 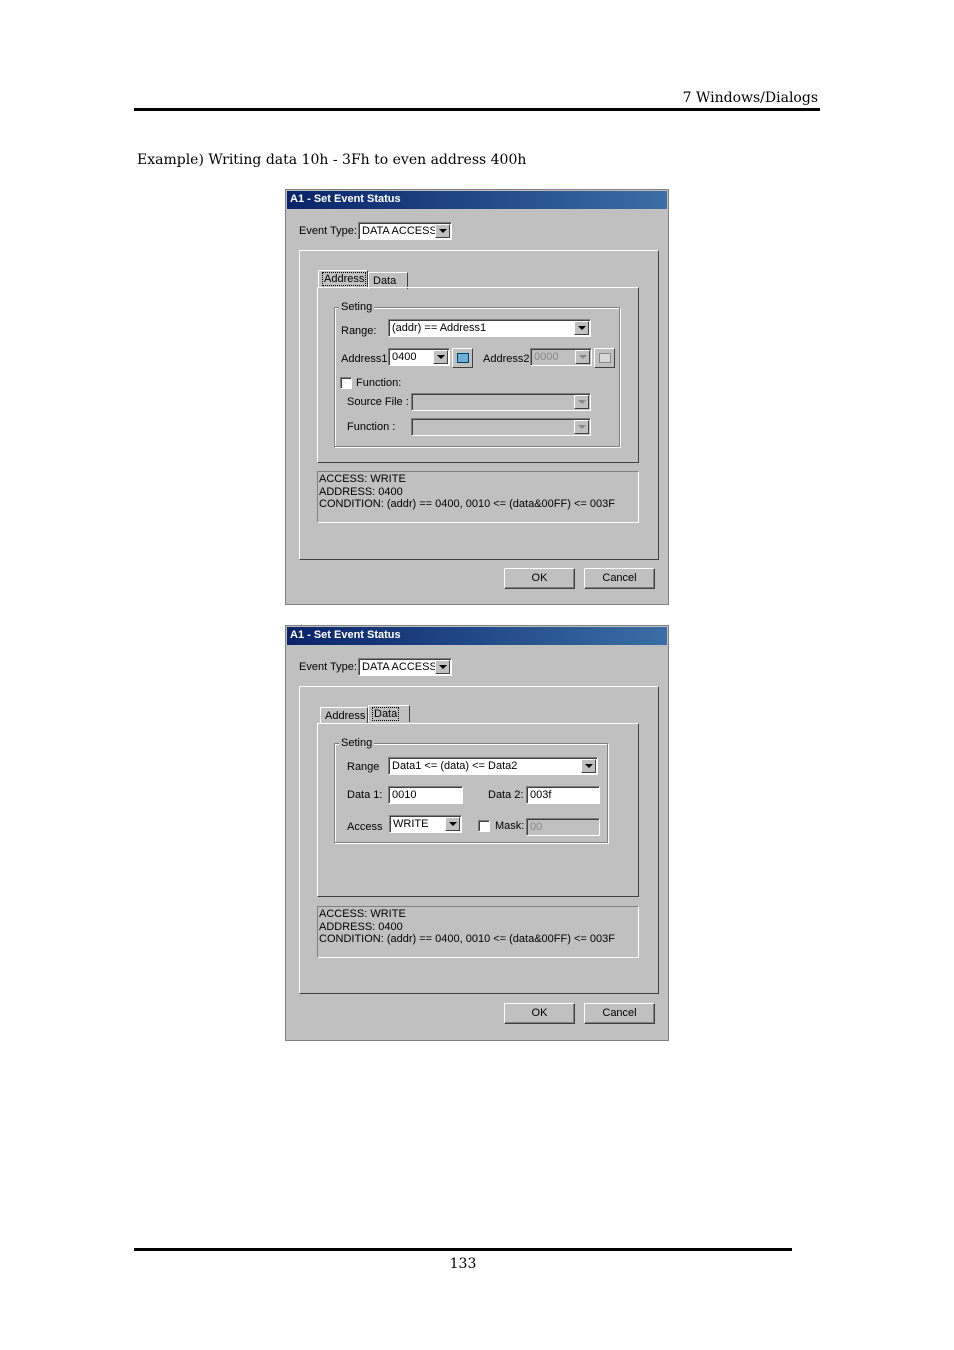 I want to click on range-select: Data1 <= (data) <= Data2, so click(x=493, y=766).